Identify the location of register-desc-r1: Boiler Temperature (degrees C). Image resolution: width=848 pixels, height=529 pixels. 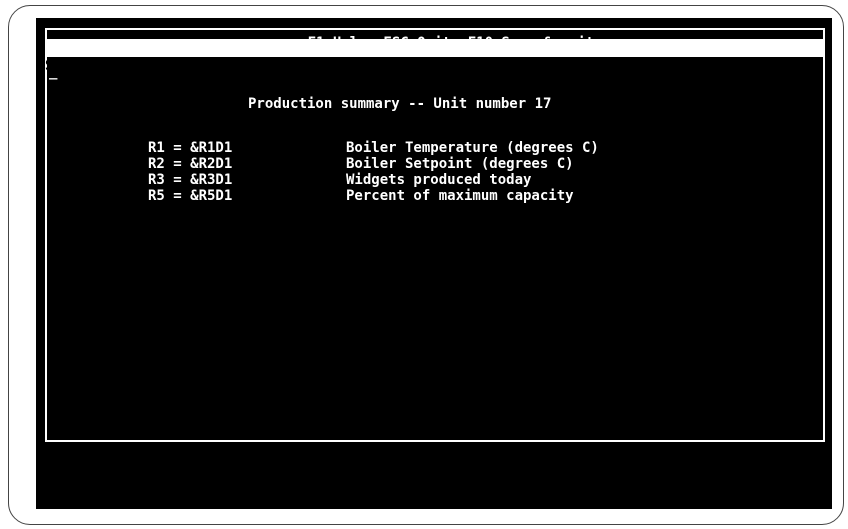
(472, 148).